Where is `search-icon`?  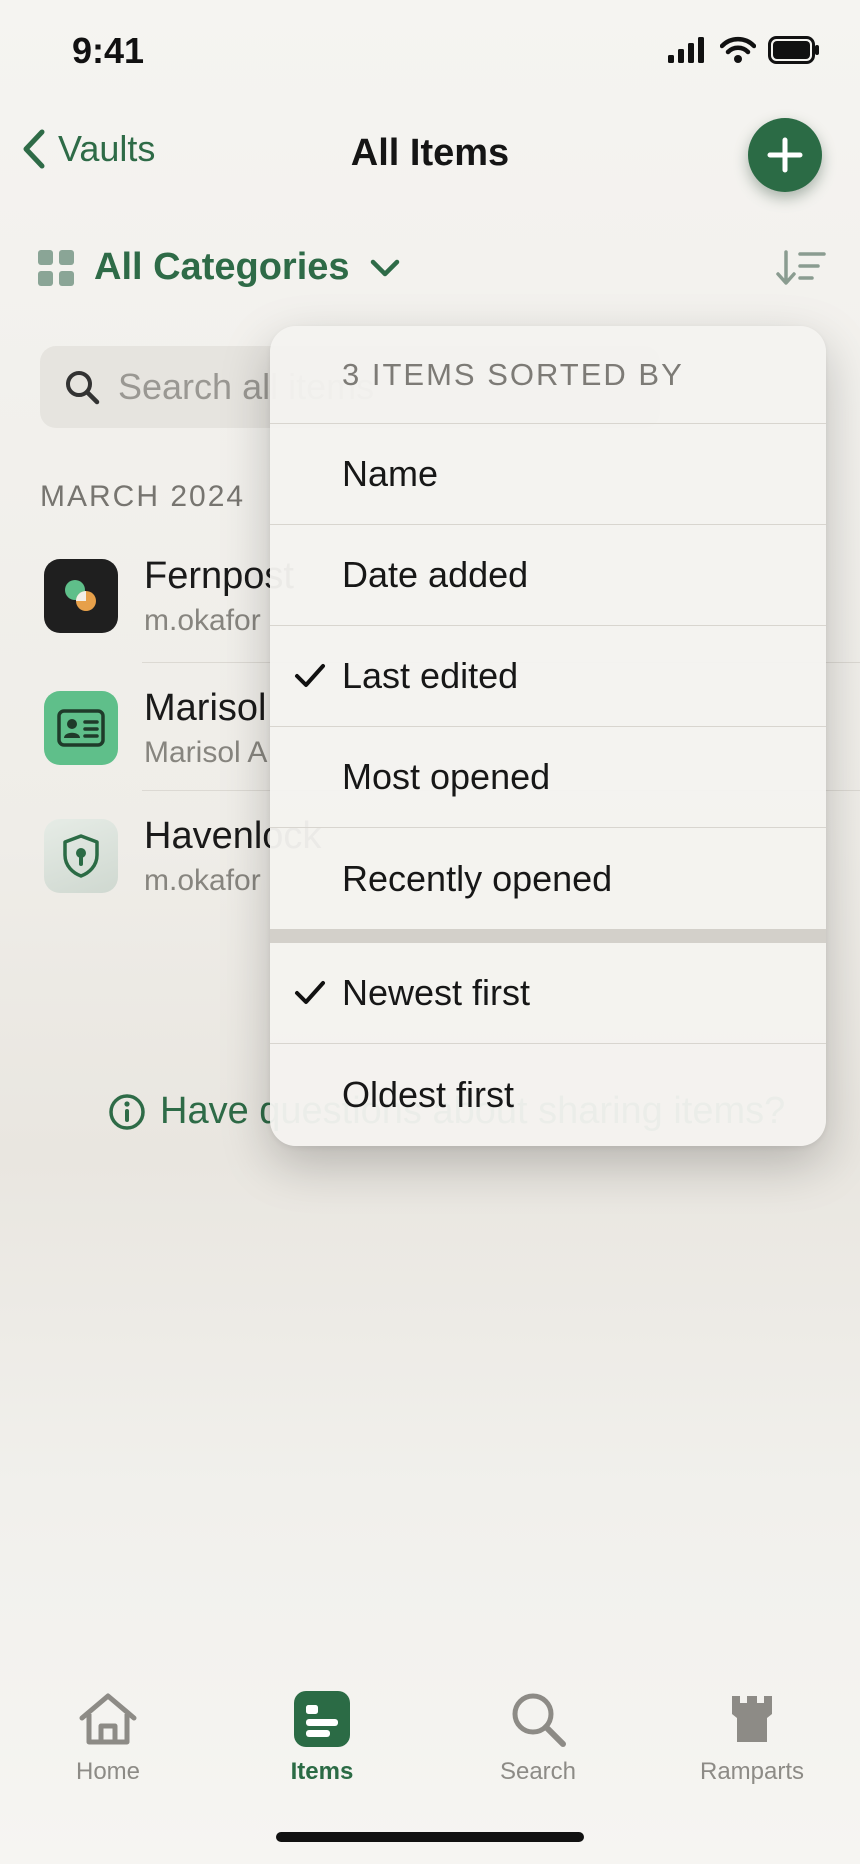
search-icon is located at coordinates (83, 388).